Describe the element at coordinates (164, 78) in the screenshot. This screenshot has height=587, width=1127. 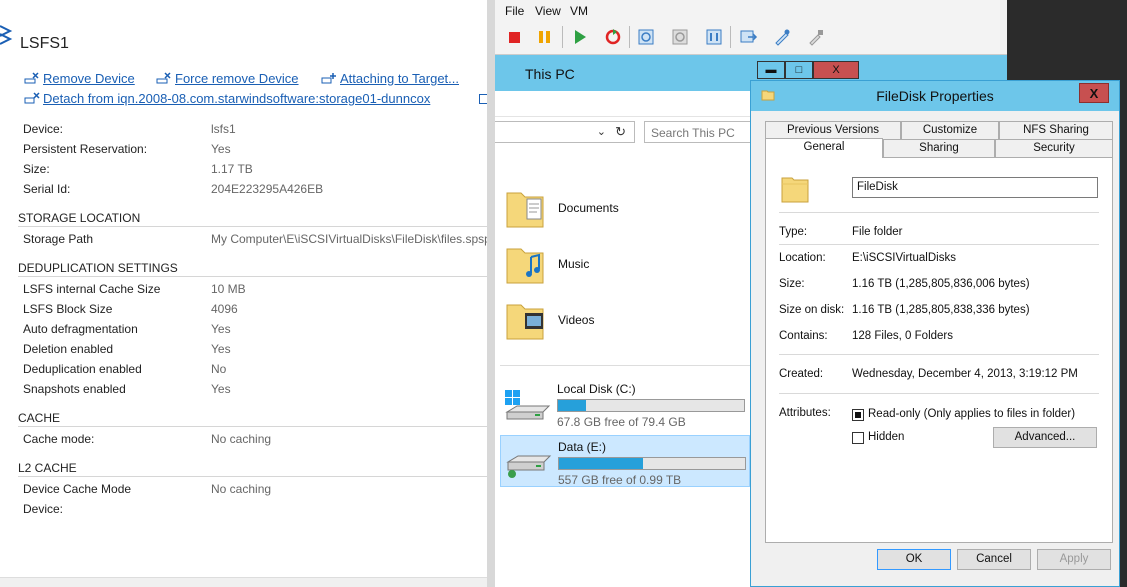
I see `force-remove-icon` at that location.